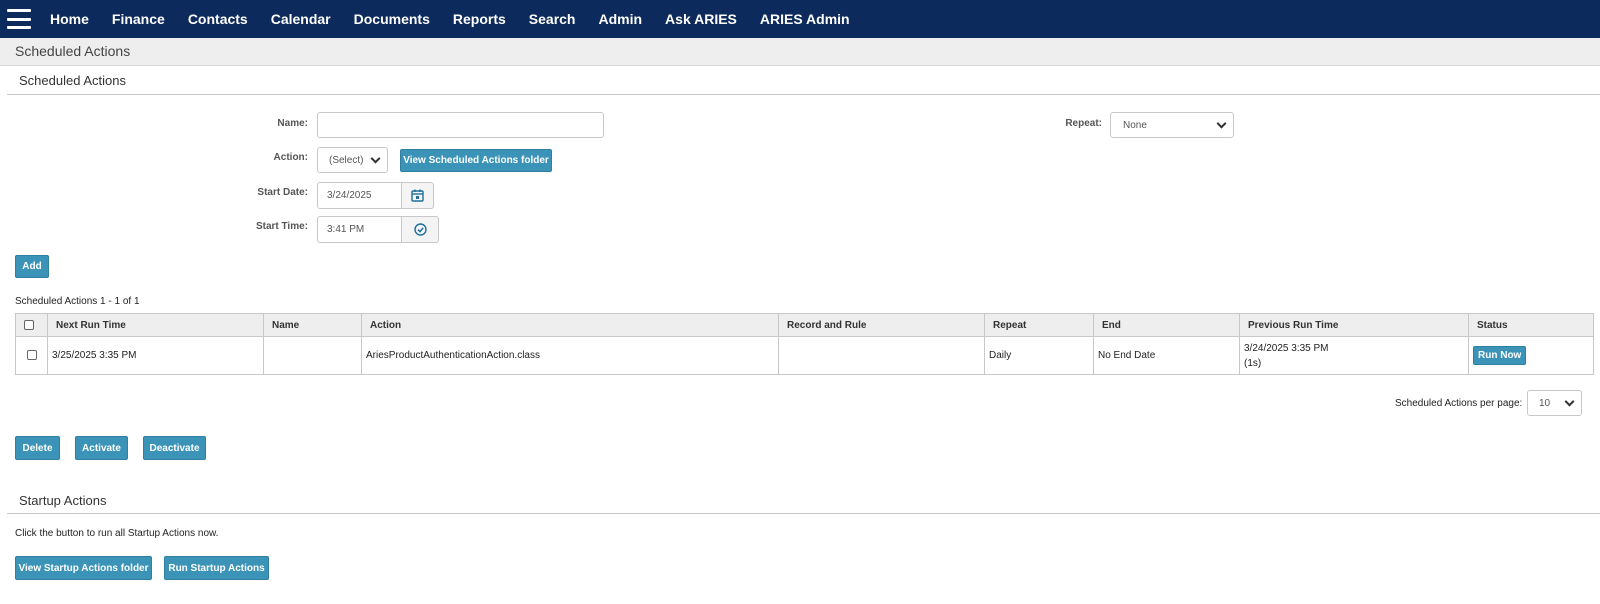 The width and height of the screenshot is (1600, 604). What do you see at coordinates (29, 324) in the screenshot?
I see `select-all-checkbox` at bounding box center [29, 324].